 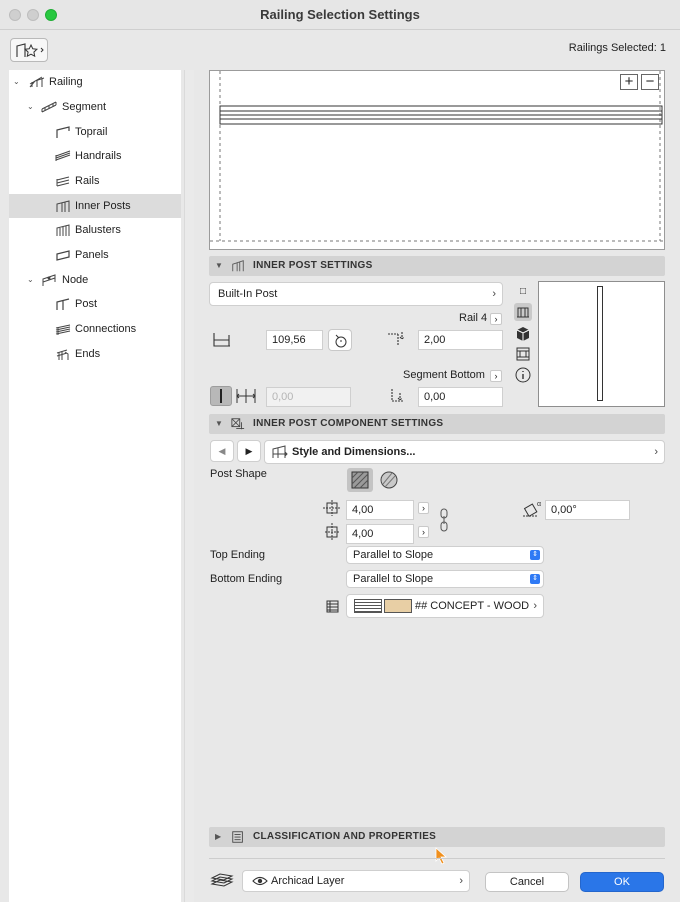 I want to click on balusters-icon, so click(x=63, y=230).